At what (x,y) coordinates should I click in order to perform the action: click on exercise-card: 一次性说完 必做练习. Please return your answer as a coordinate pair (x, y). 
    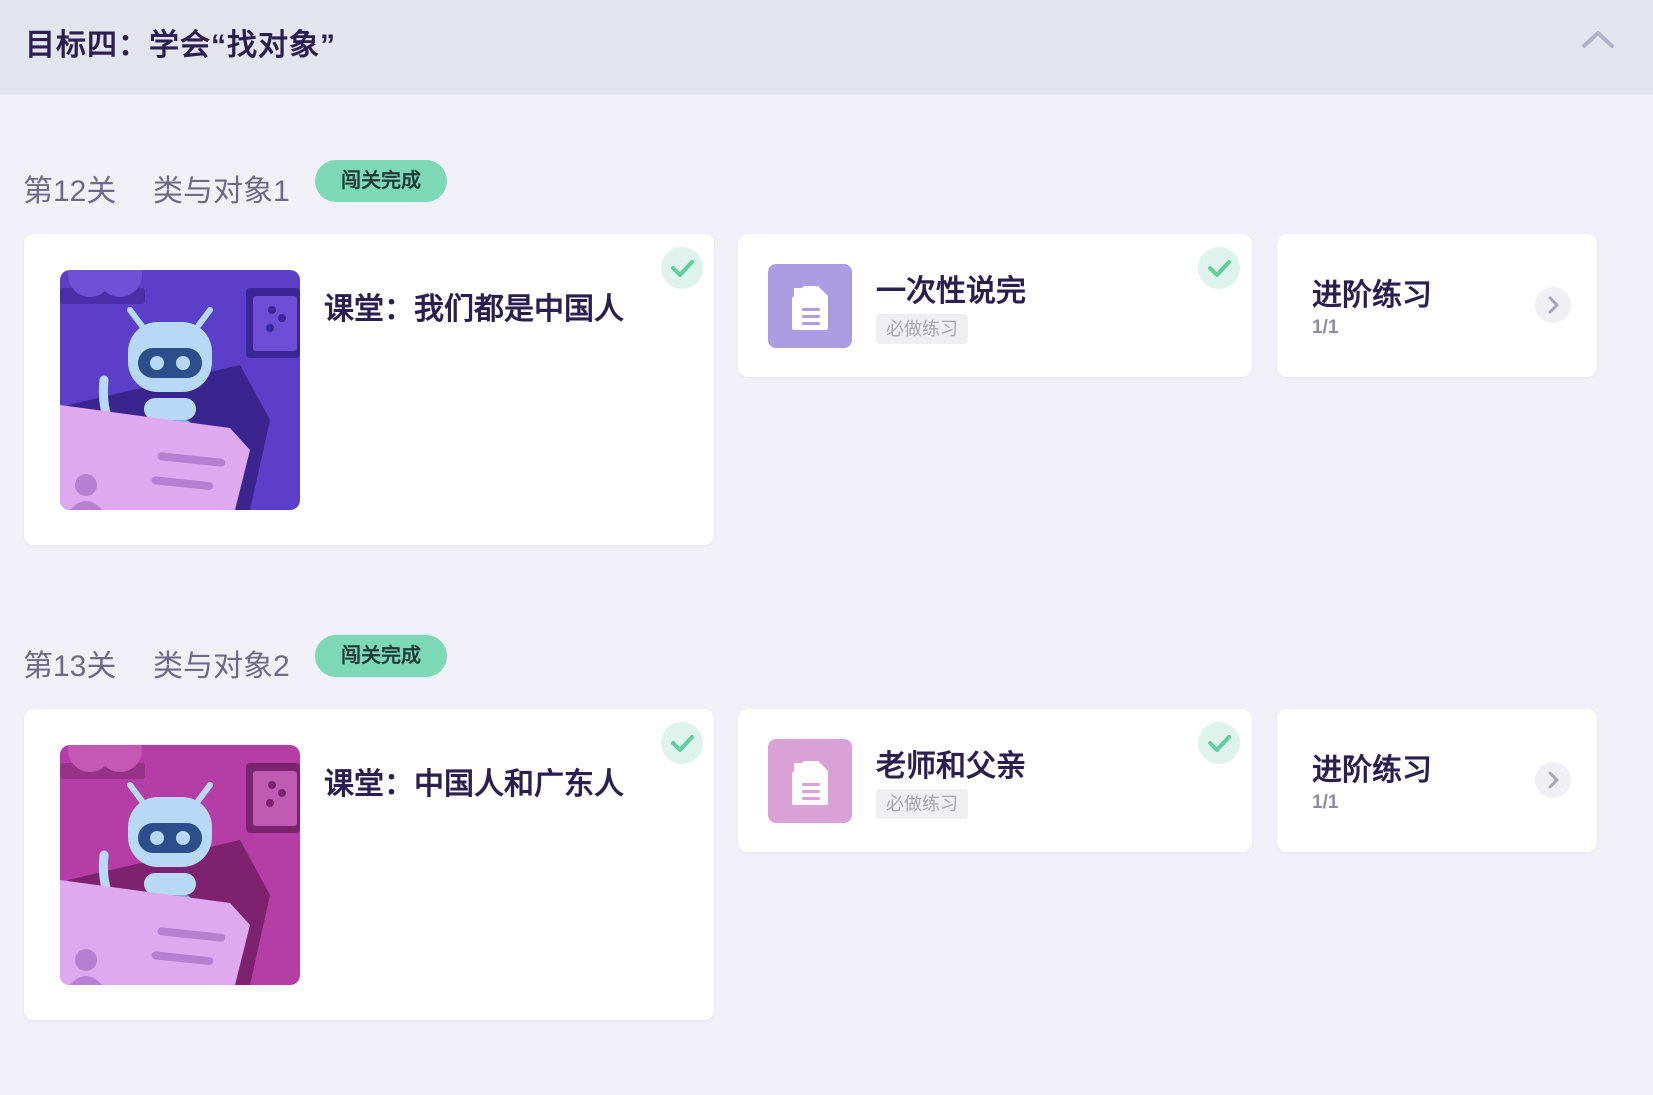
    Looking at the image, I should click on (995, 305).